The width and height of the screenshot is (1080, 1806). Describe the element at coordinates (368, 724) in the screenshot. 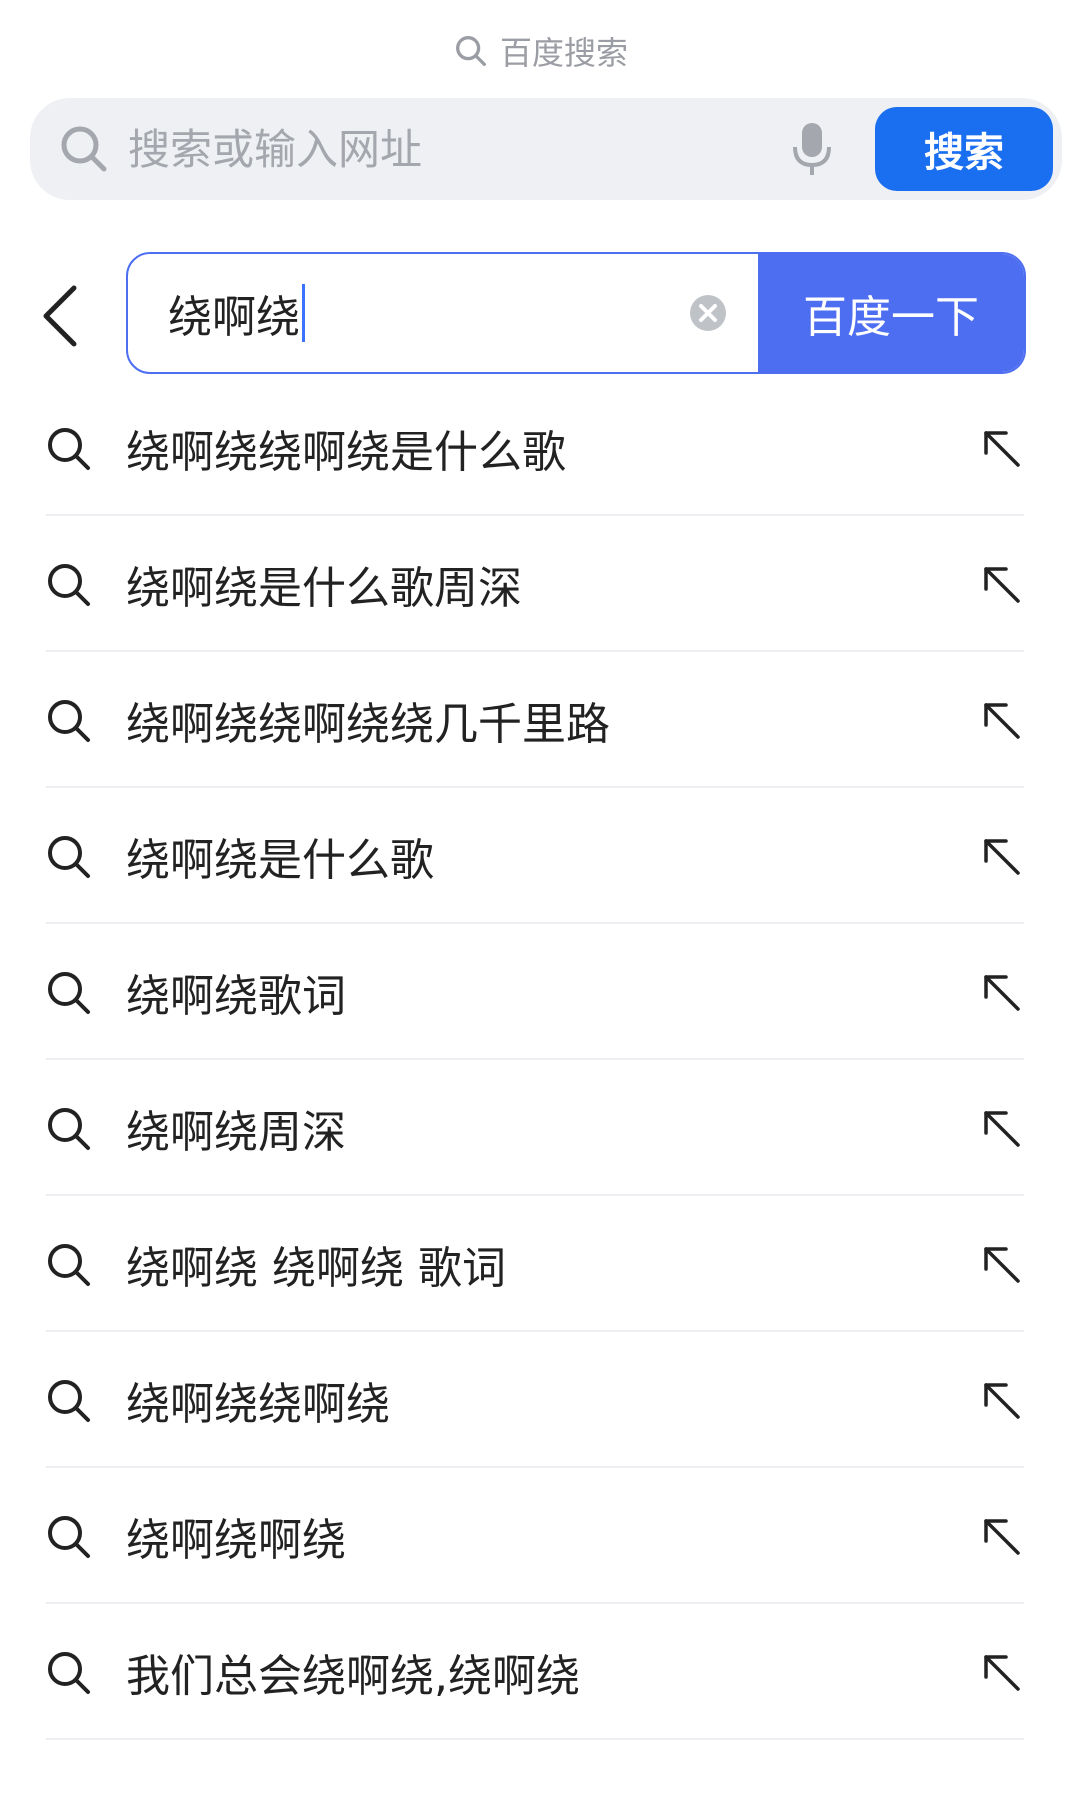

I see `suggestion-text: 绕啊绕绕啊绕绕几千里路` at that location.